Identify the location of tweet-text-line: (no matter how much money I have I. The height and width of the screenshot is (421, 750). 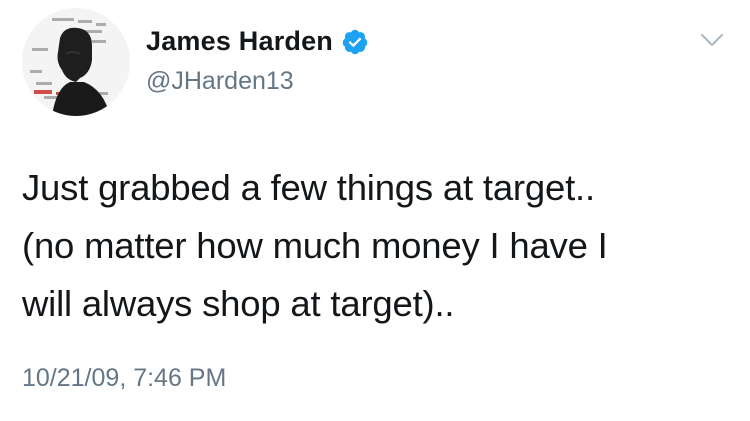
(315, 245).